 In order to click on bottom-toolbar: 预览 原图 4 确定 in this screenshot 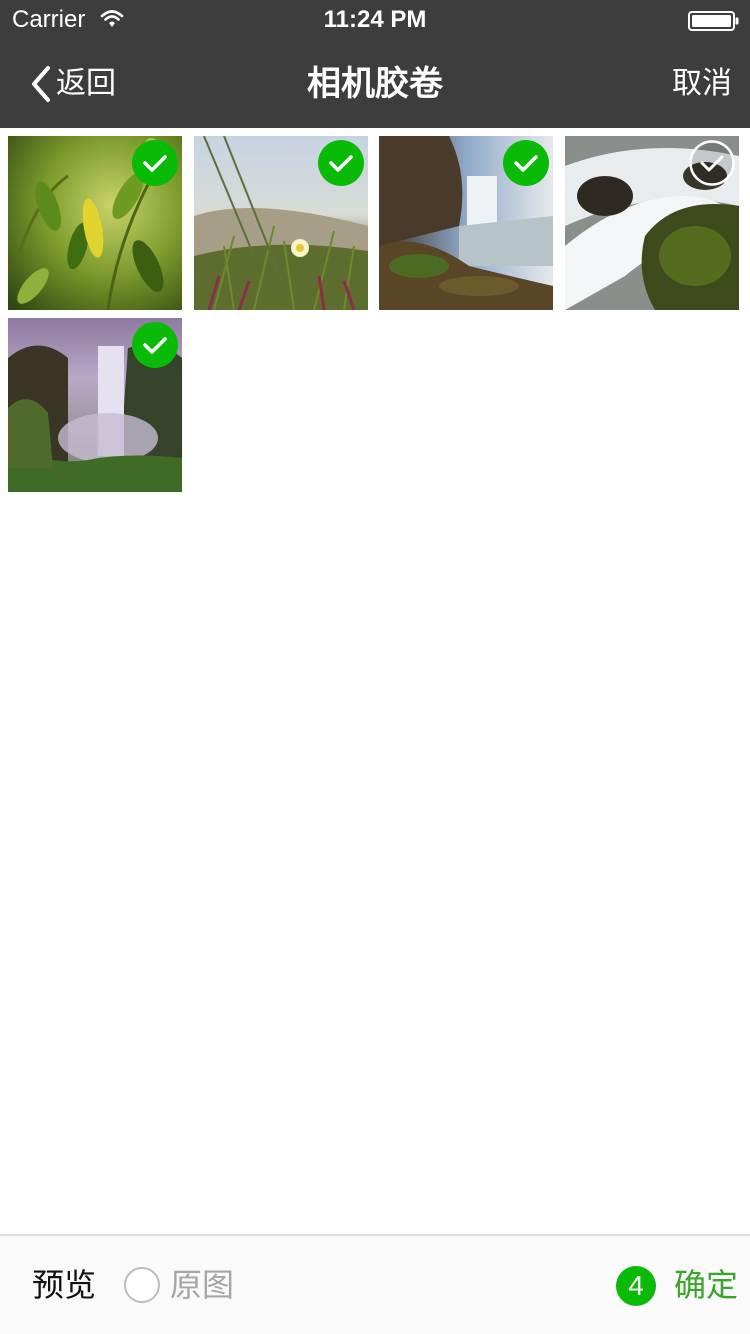, I will do `click(375, 1284)`.